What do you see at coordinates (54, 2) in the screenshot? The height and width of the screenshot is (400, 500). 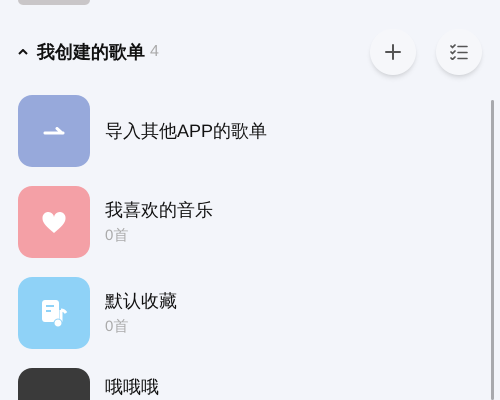 I see `playlist-cover` at bounding box center [54, 2].